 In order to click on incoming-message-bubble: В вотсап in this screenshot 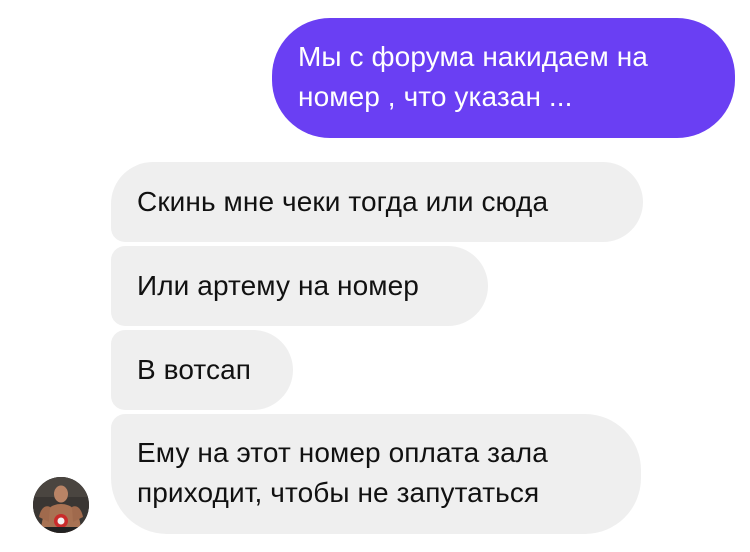, I will do `click(202, 370)`.